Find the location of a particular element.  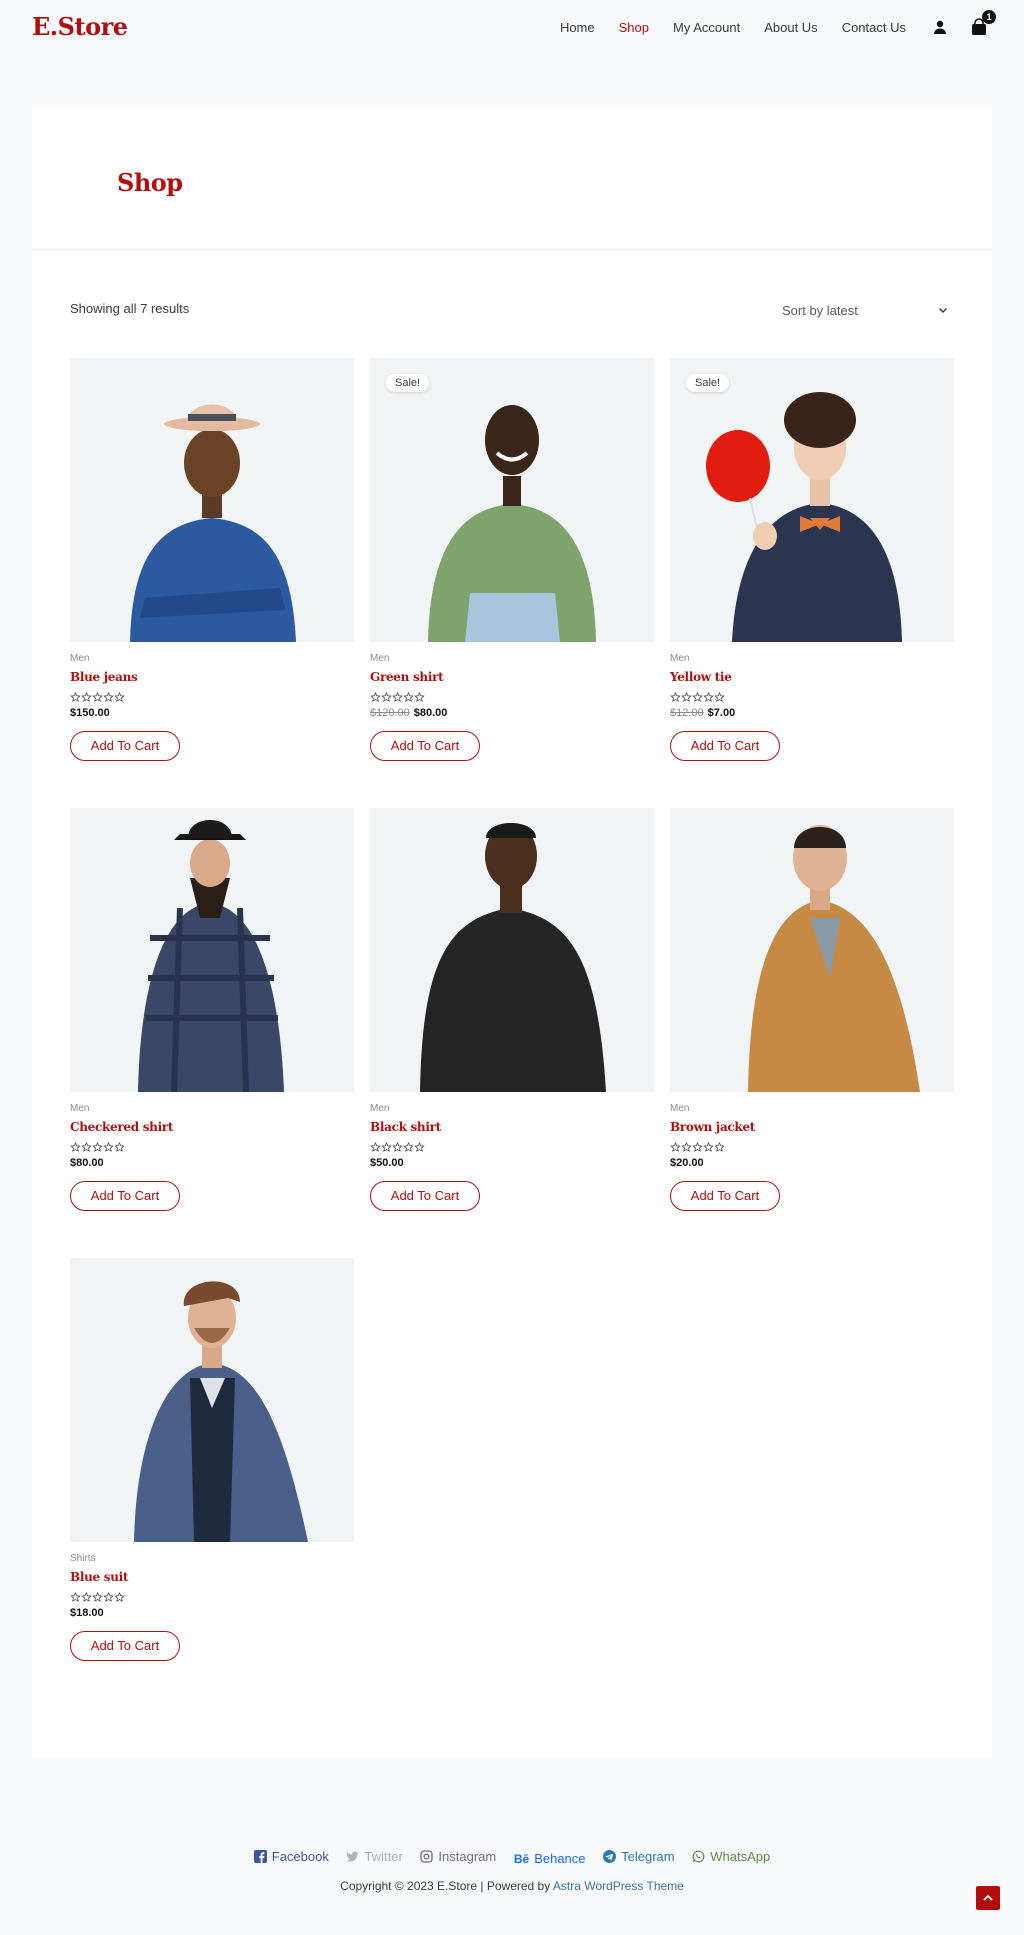

sort-select-value: Sort by latest is located at coordinates (820, 310).